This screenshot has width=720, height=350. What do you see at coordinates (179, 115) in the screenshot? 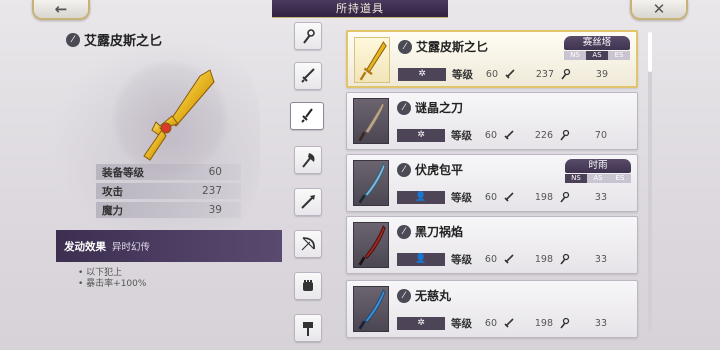
I see `golden-dagger-icon` at bounding box center [179, 115].